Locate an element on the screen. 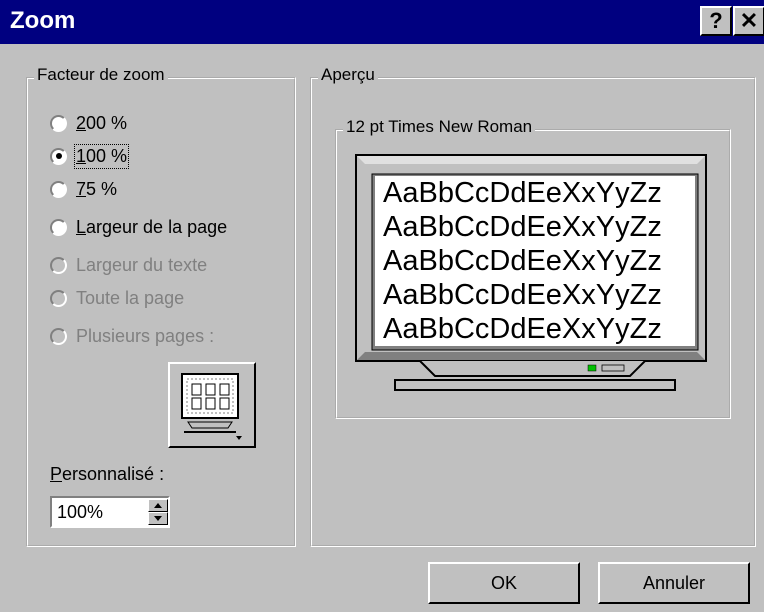  radio-page-width: Largeur de la page is located at coordinates (138, 227).